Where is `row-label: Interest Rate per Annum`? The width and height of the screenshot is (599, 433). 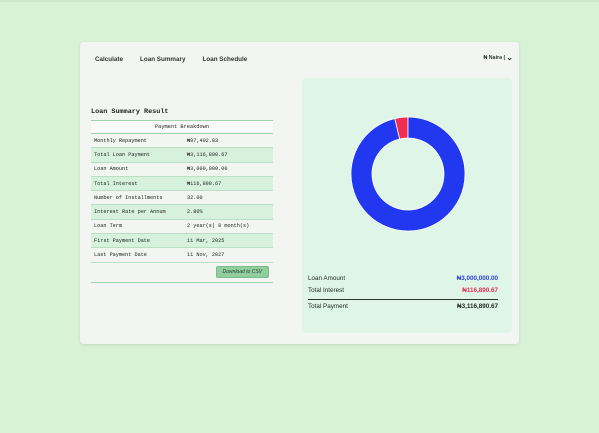 row-label: Interest Rate per Annum is located at coordinates (130, 212).